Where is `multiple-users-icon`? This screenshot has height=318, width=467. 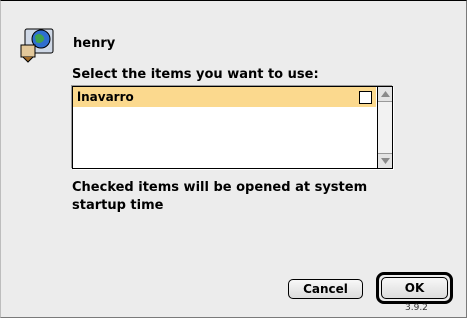 multiple-users-icon is located at coordinates (37, 45).